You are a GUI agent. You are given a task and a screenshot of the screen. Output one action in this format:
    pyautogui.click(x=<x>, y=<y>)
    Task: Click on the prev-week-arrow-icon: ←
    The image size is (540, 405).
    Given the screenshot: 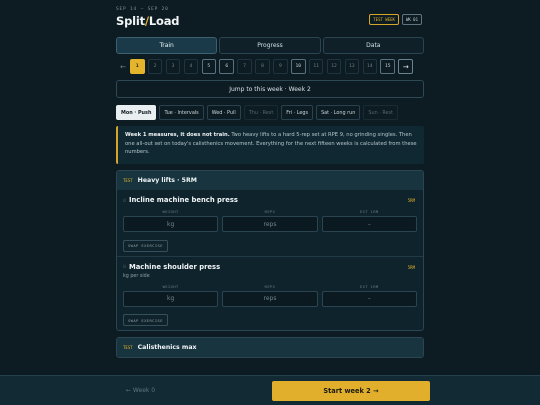 What is the action you would take?
    pyautogui.click(x=123, y=67)
    